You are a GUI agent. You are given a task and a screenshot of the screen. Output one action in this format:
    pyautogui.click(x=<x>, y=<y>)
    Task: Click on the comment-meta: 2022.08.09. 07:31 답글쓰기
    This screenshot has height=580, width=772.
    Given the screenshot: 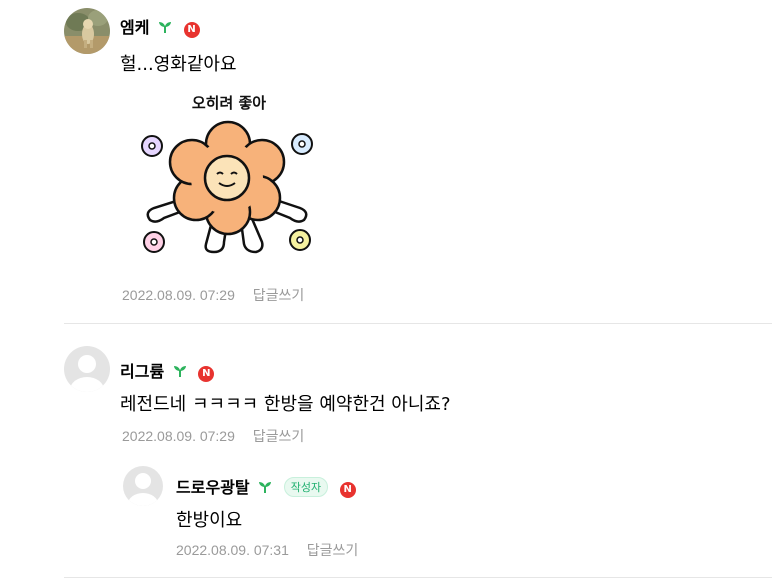 What is the action you would take?
    pyautogui.click(x=267, y=550)
    